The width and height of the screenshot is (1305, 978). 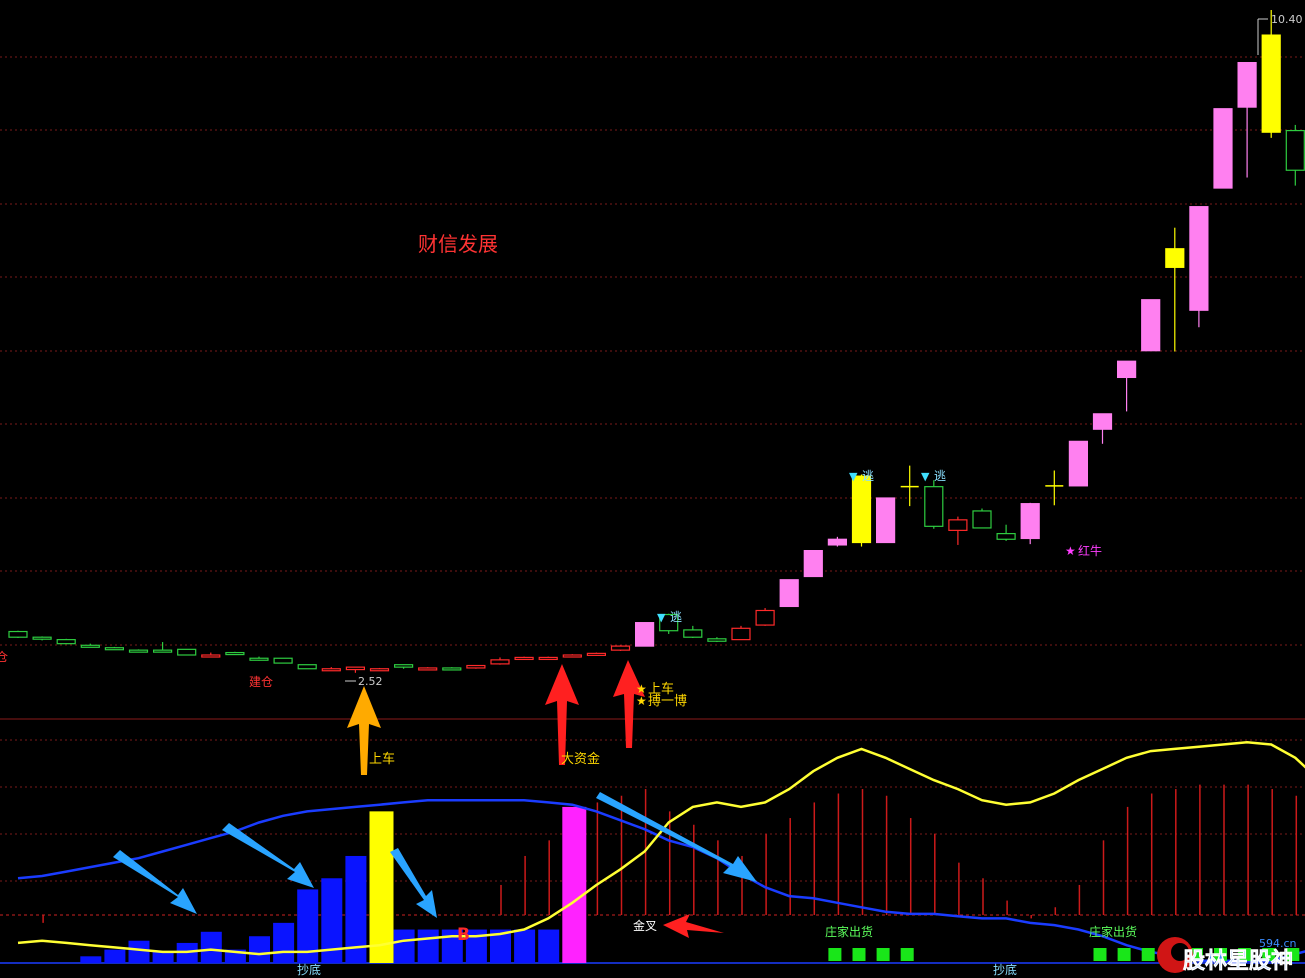 I want to click on star-icon-2: ★, so click(x=641, y=701).